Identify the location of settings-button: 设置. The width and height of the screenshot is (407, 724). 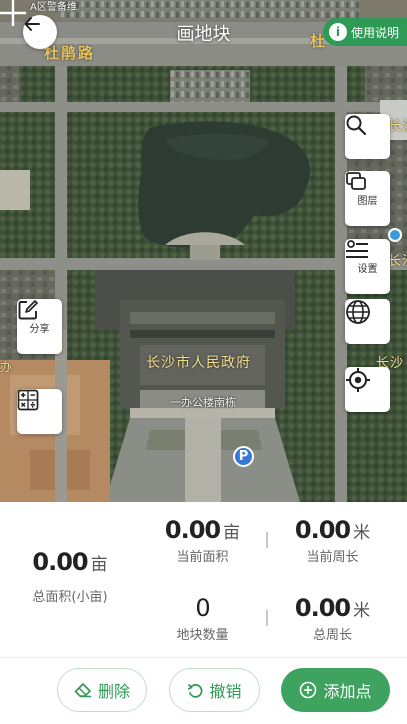
(367, 266).